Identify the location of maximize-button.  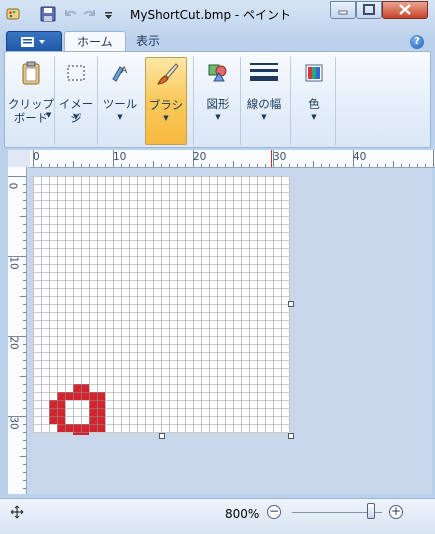
(369, 10).